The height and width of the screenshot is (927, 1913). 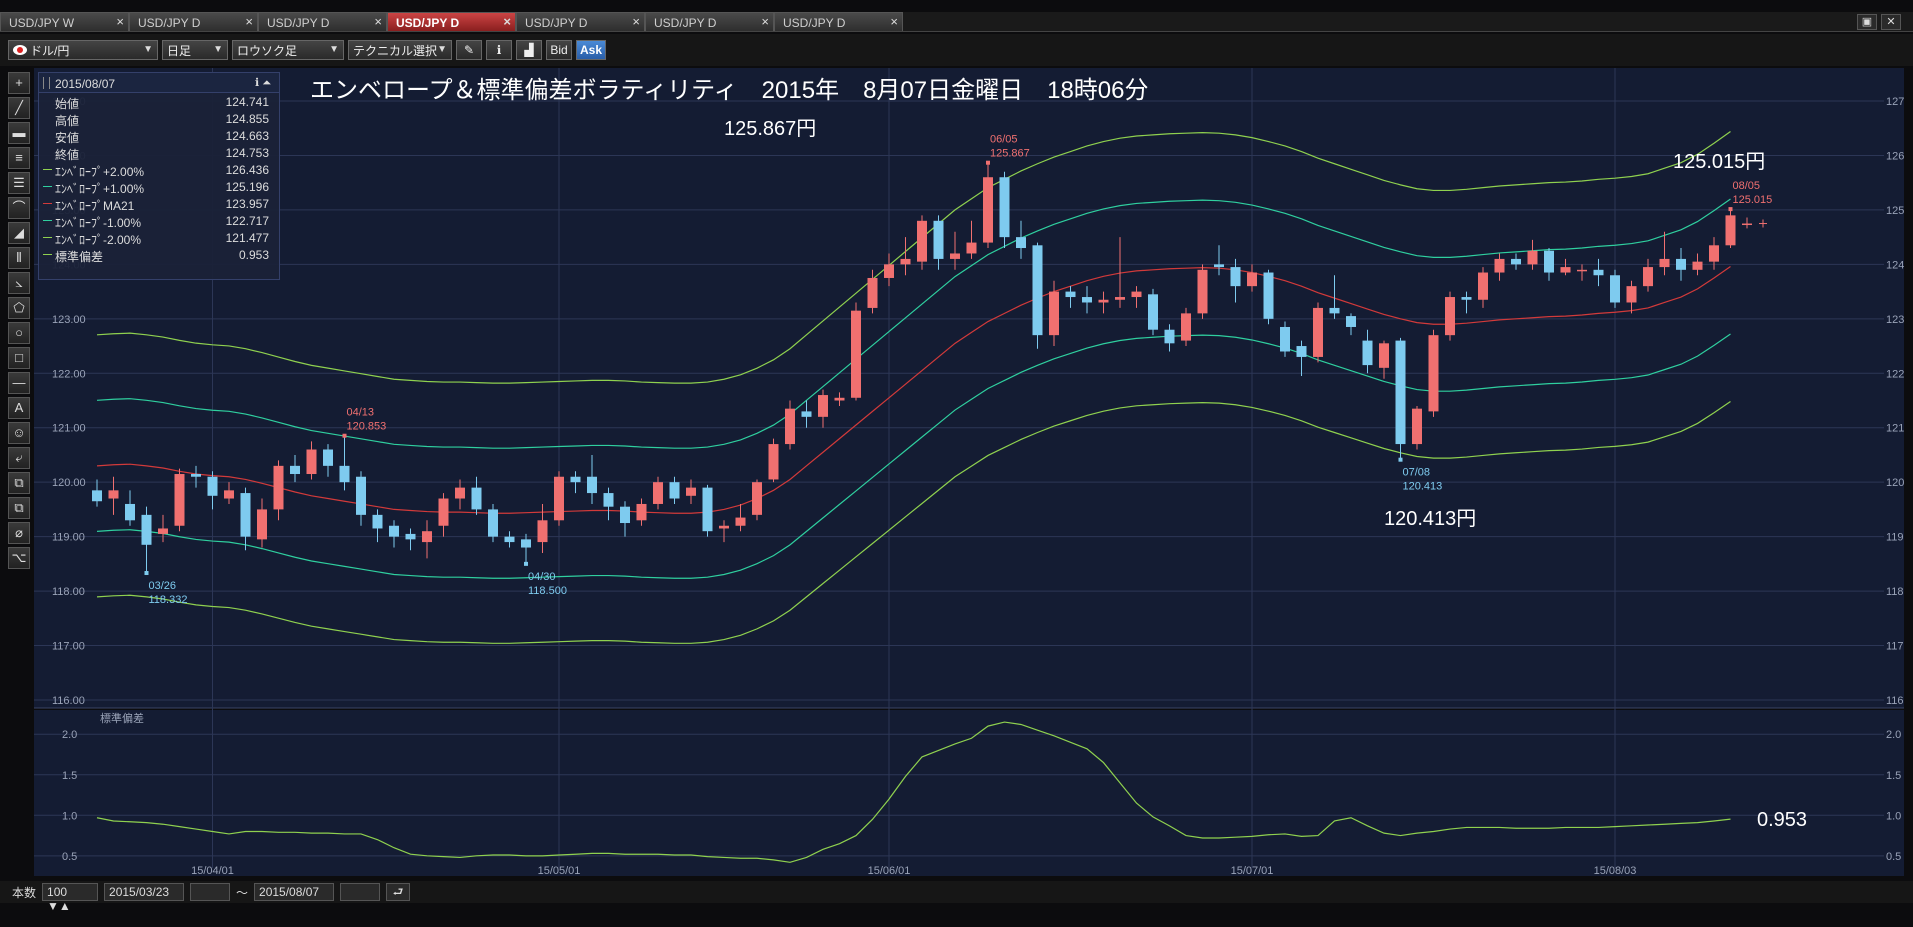 I want to click on info-row: ｴﾝﾍﾞﾛｰﾌﾟ+2.00% 126.436, so click(x=159, y=170).